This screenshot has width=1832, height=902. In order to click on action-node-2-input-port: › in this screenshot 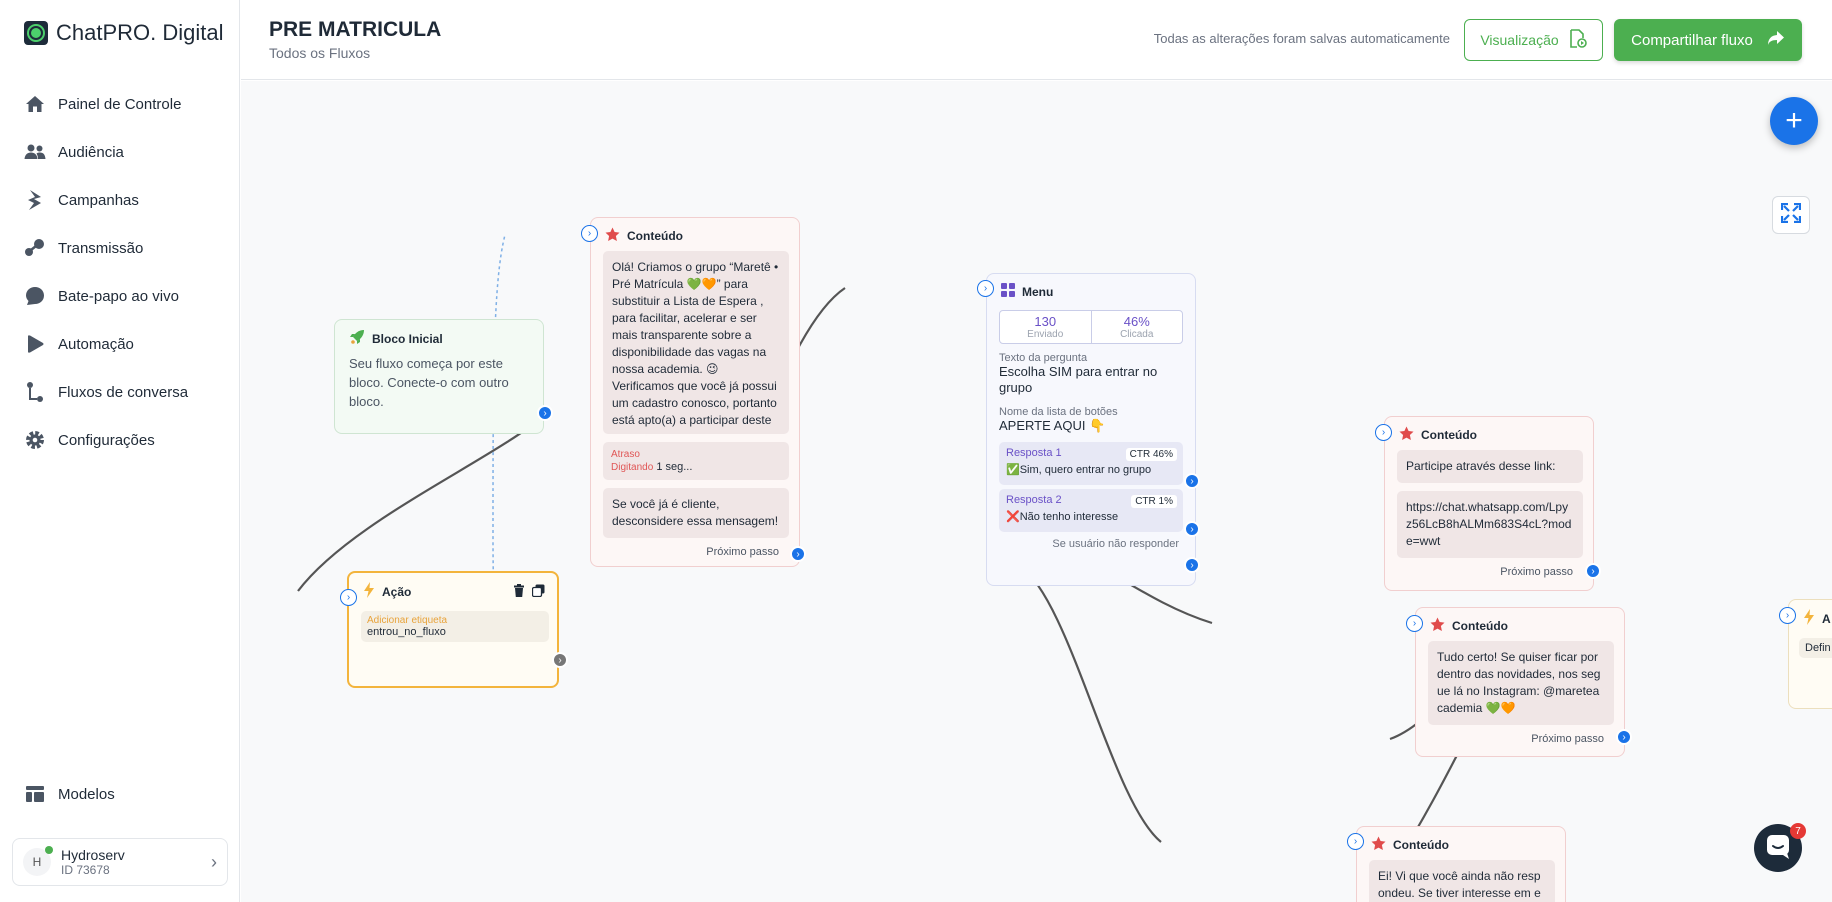, I will do `click(1787, 615)`.